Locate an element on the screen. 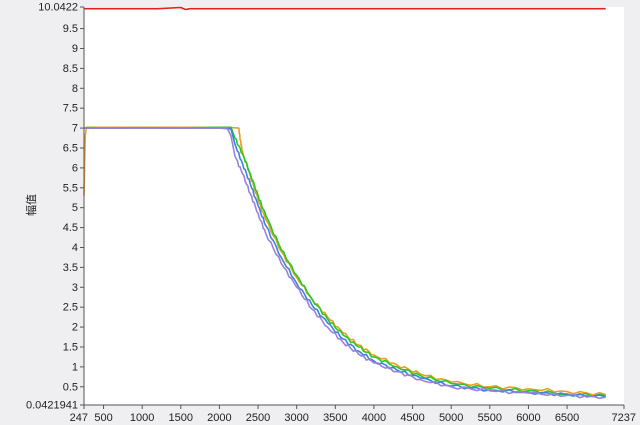 This screenshot has width=640, height=425. y-tick-label: 9.5 is located at coordinates (70, 29).